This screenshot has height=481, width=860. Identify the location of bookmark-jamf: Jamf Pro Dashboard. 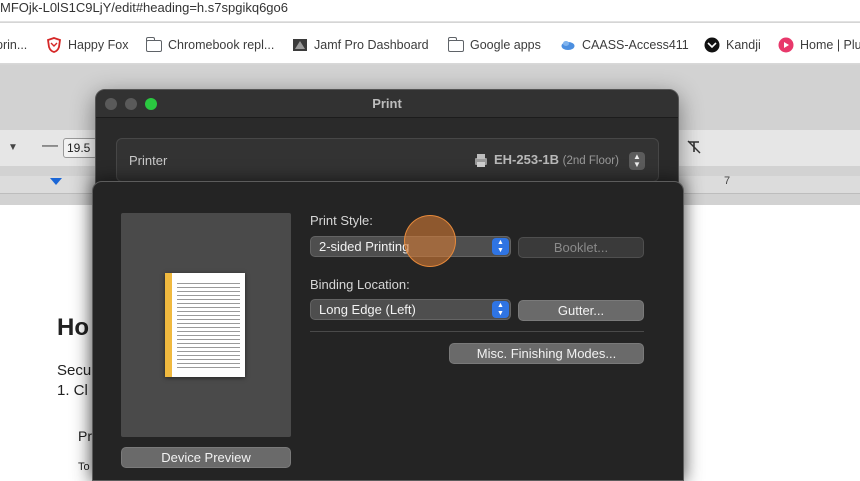
(360, 45).